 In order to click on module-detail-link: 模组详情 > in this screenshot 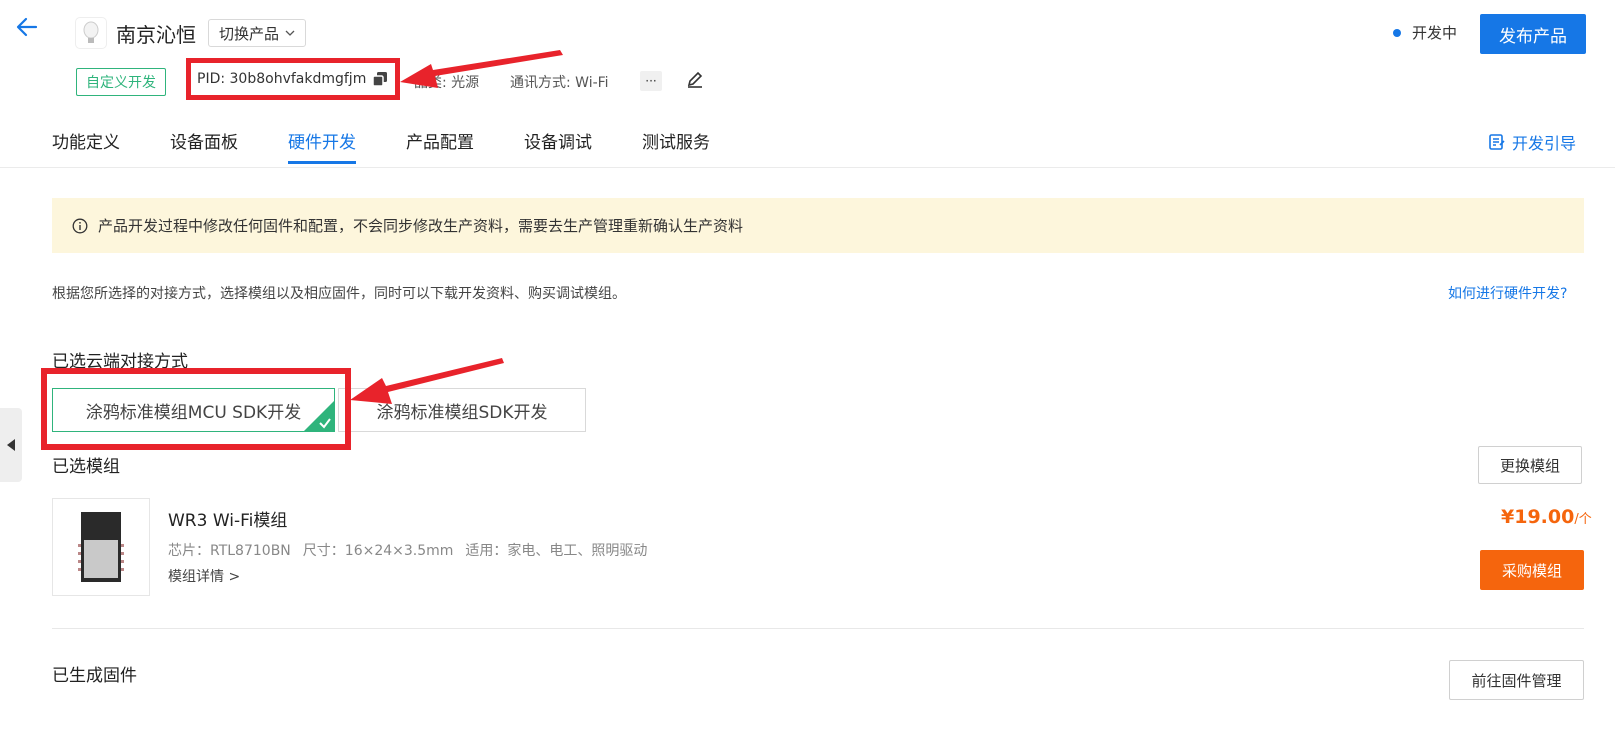, I will do `click(204, 576)`.